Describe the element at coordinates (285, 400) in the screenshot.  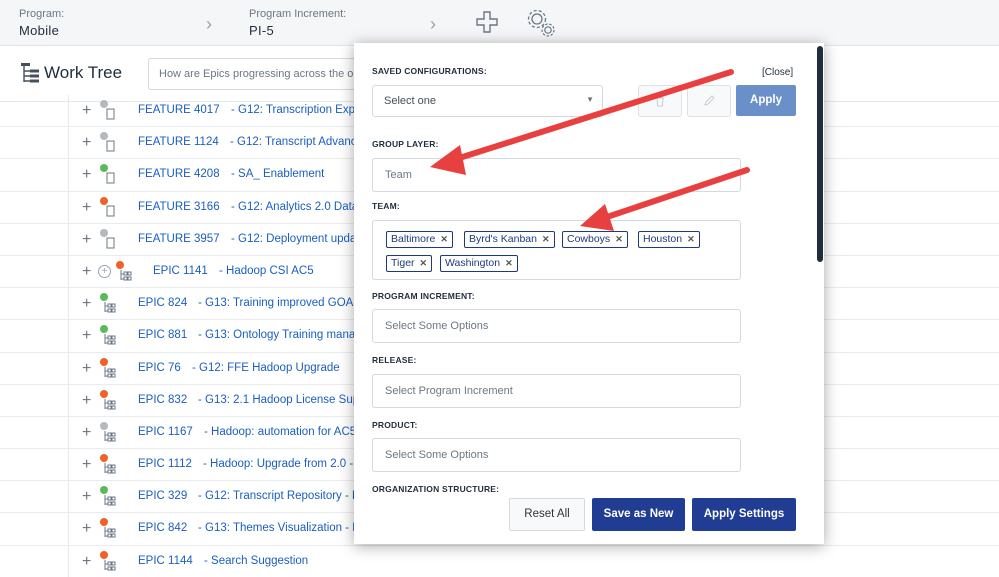
I see `item-name-link: - G13: 2.1 Hadoop License Suppo` at that location.